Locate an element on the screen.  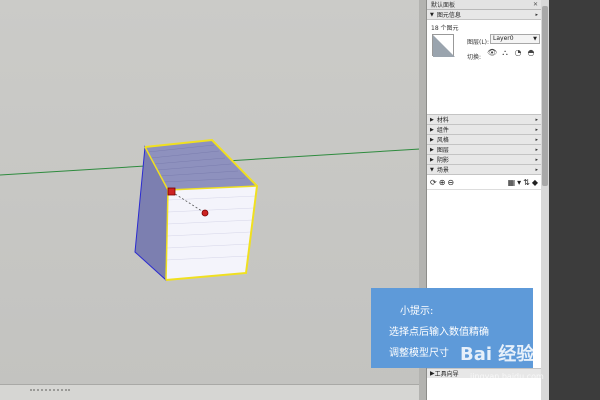
panel-scenes-label: 场景 is located at coordinates (442, 170).